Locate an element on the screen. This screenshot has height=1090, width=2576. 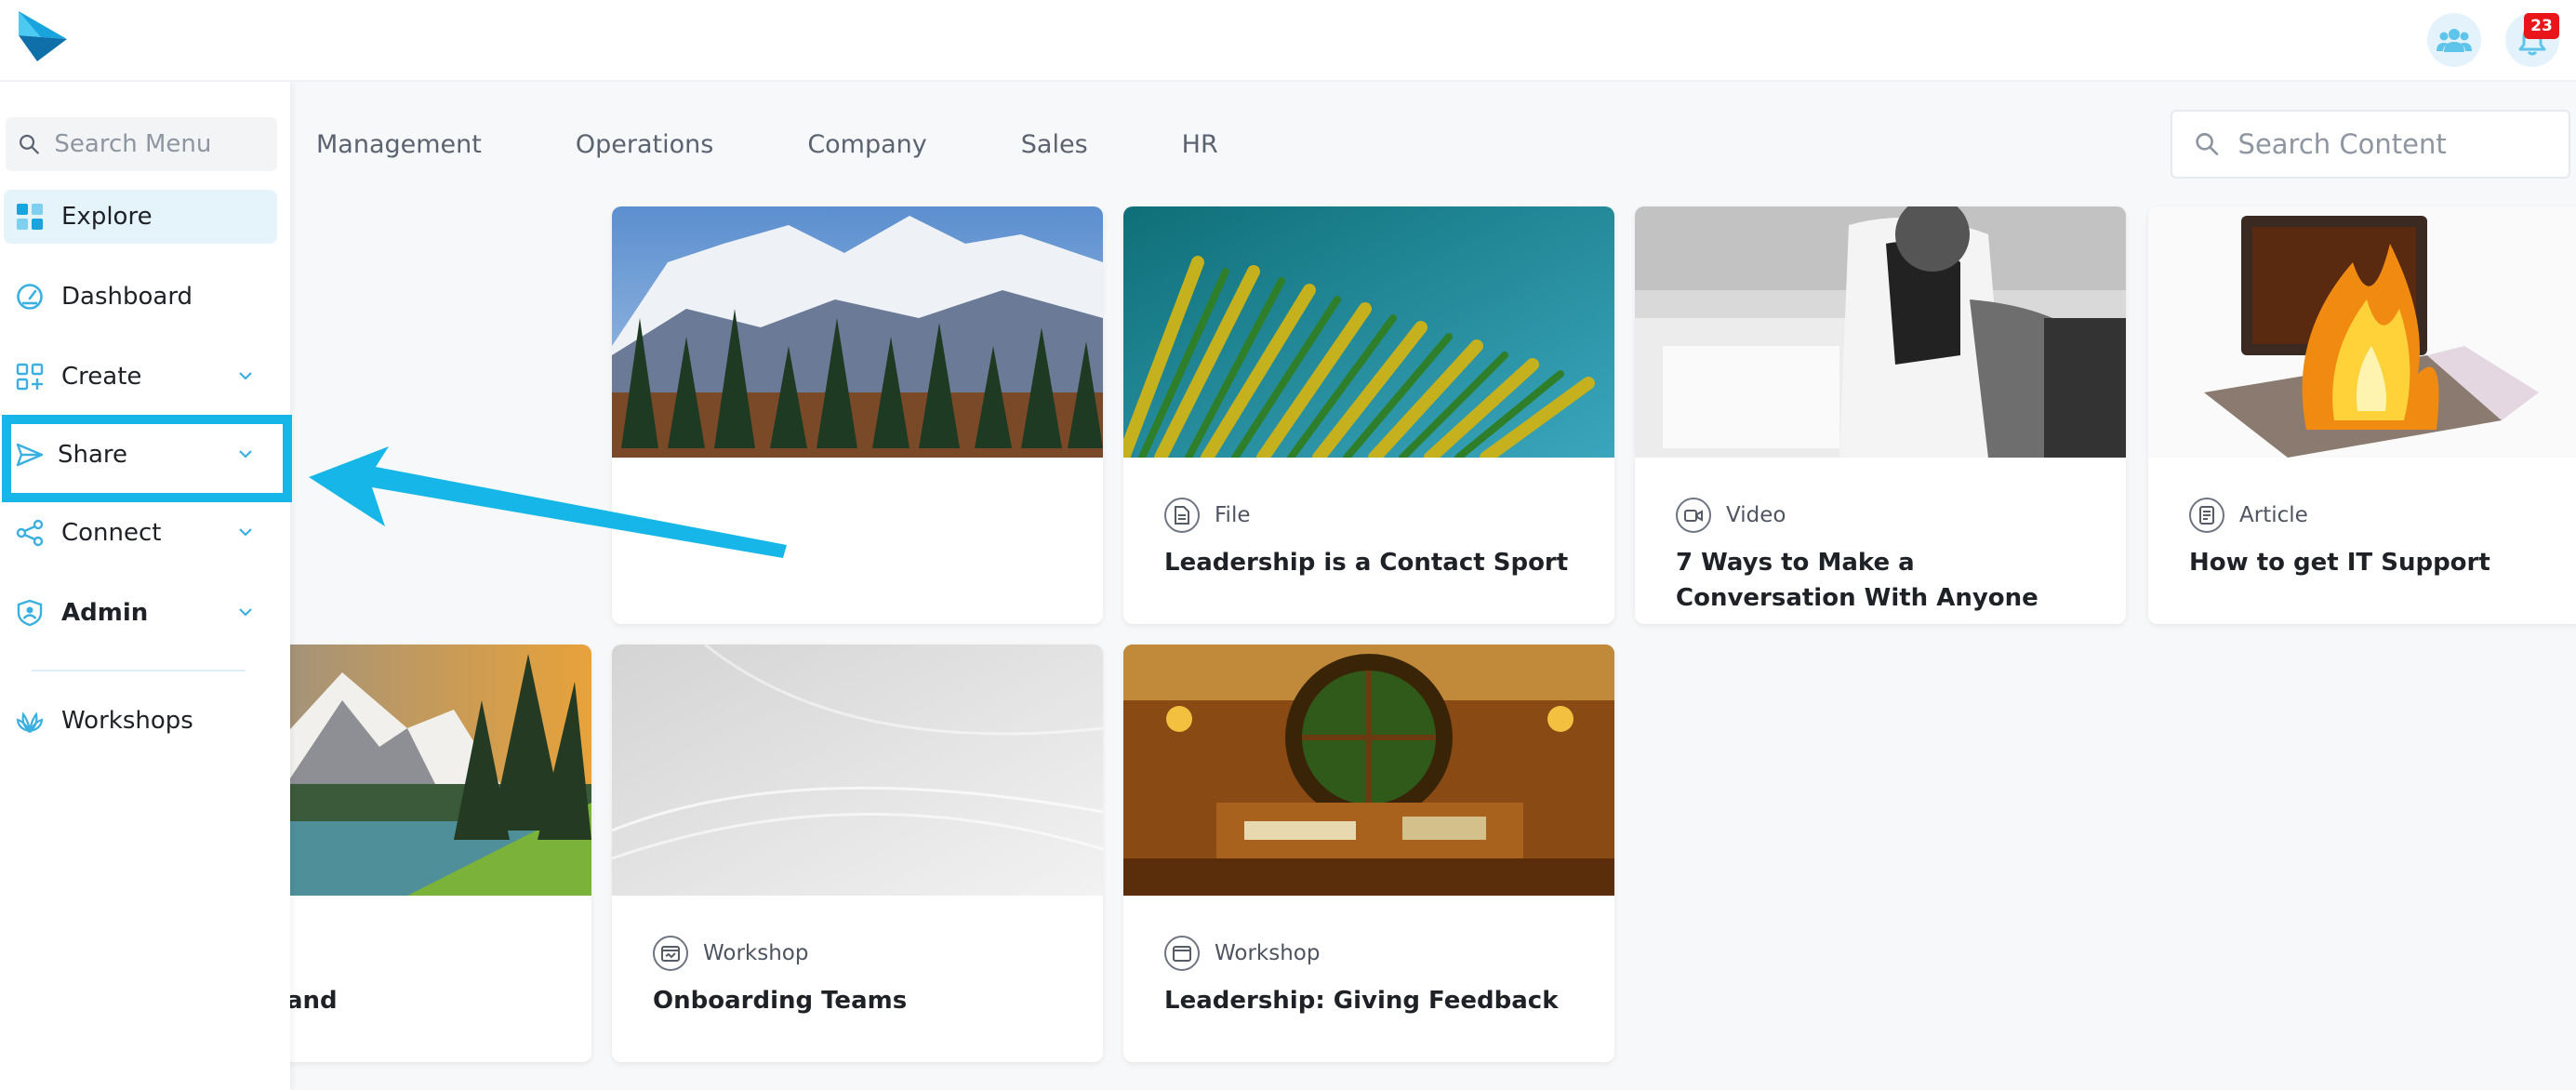
notification-count-badge: 23 is located at coordinates (2541, 26).